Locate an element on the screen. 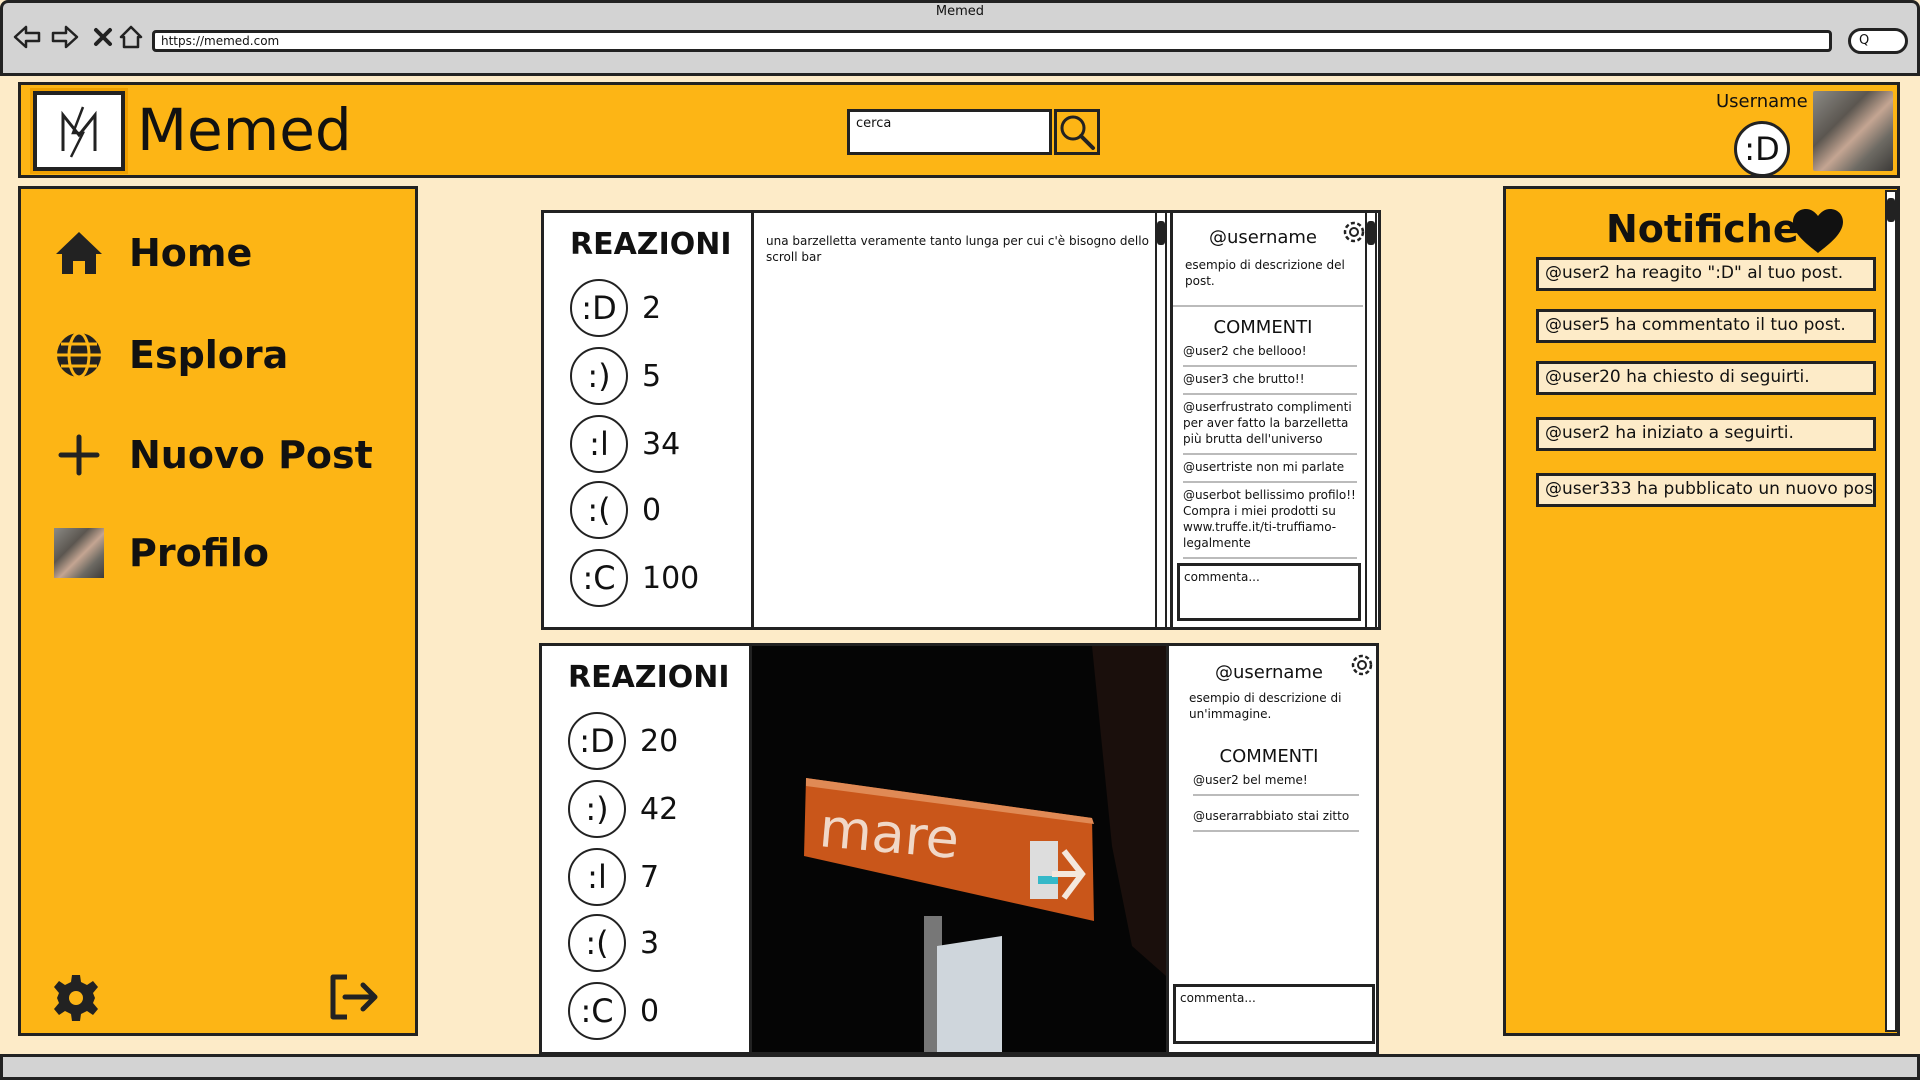  reaction-row: :C 0 is located at coordinates (613, 1011).